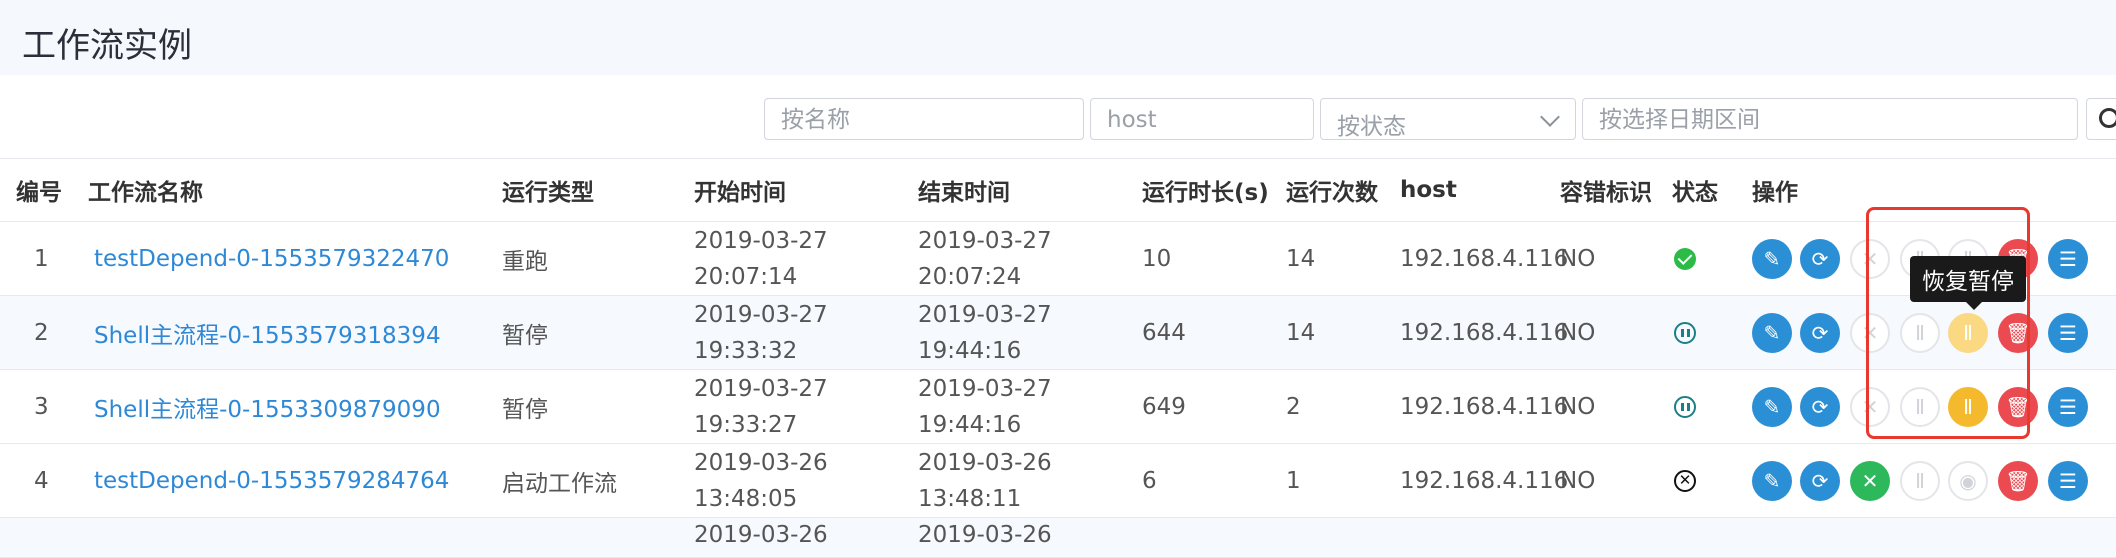  Describe the element at coordinates (1058, 538) in the screenshot. I see `table-row: 2019-03-26 2019-03-26` at that location.